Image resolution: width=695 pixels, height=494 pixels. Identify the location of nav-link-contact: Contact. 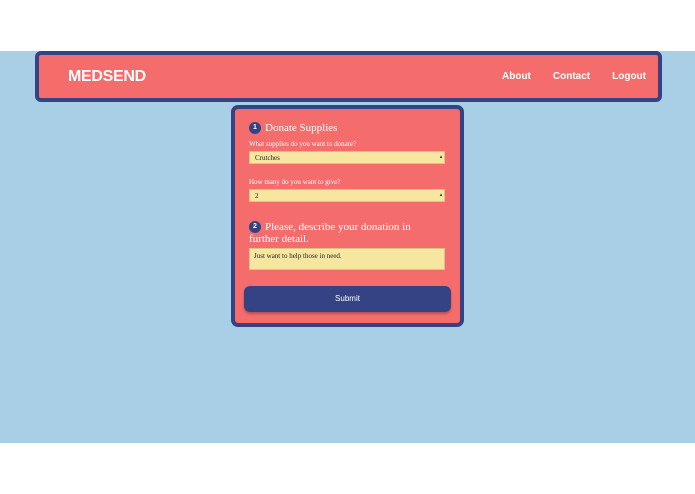
(571, 76).